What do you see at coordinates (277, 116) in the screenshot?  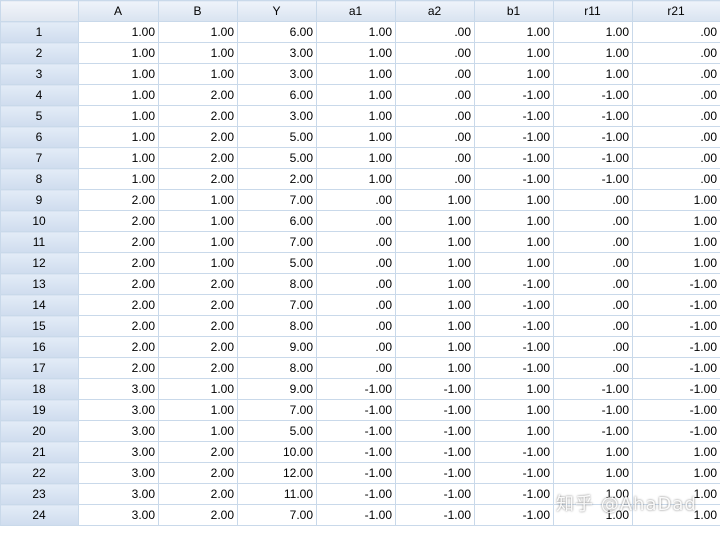 I see `data-cell-Y: 3.00` at bounding box center [277, 116].